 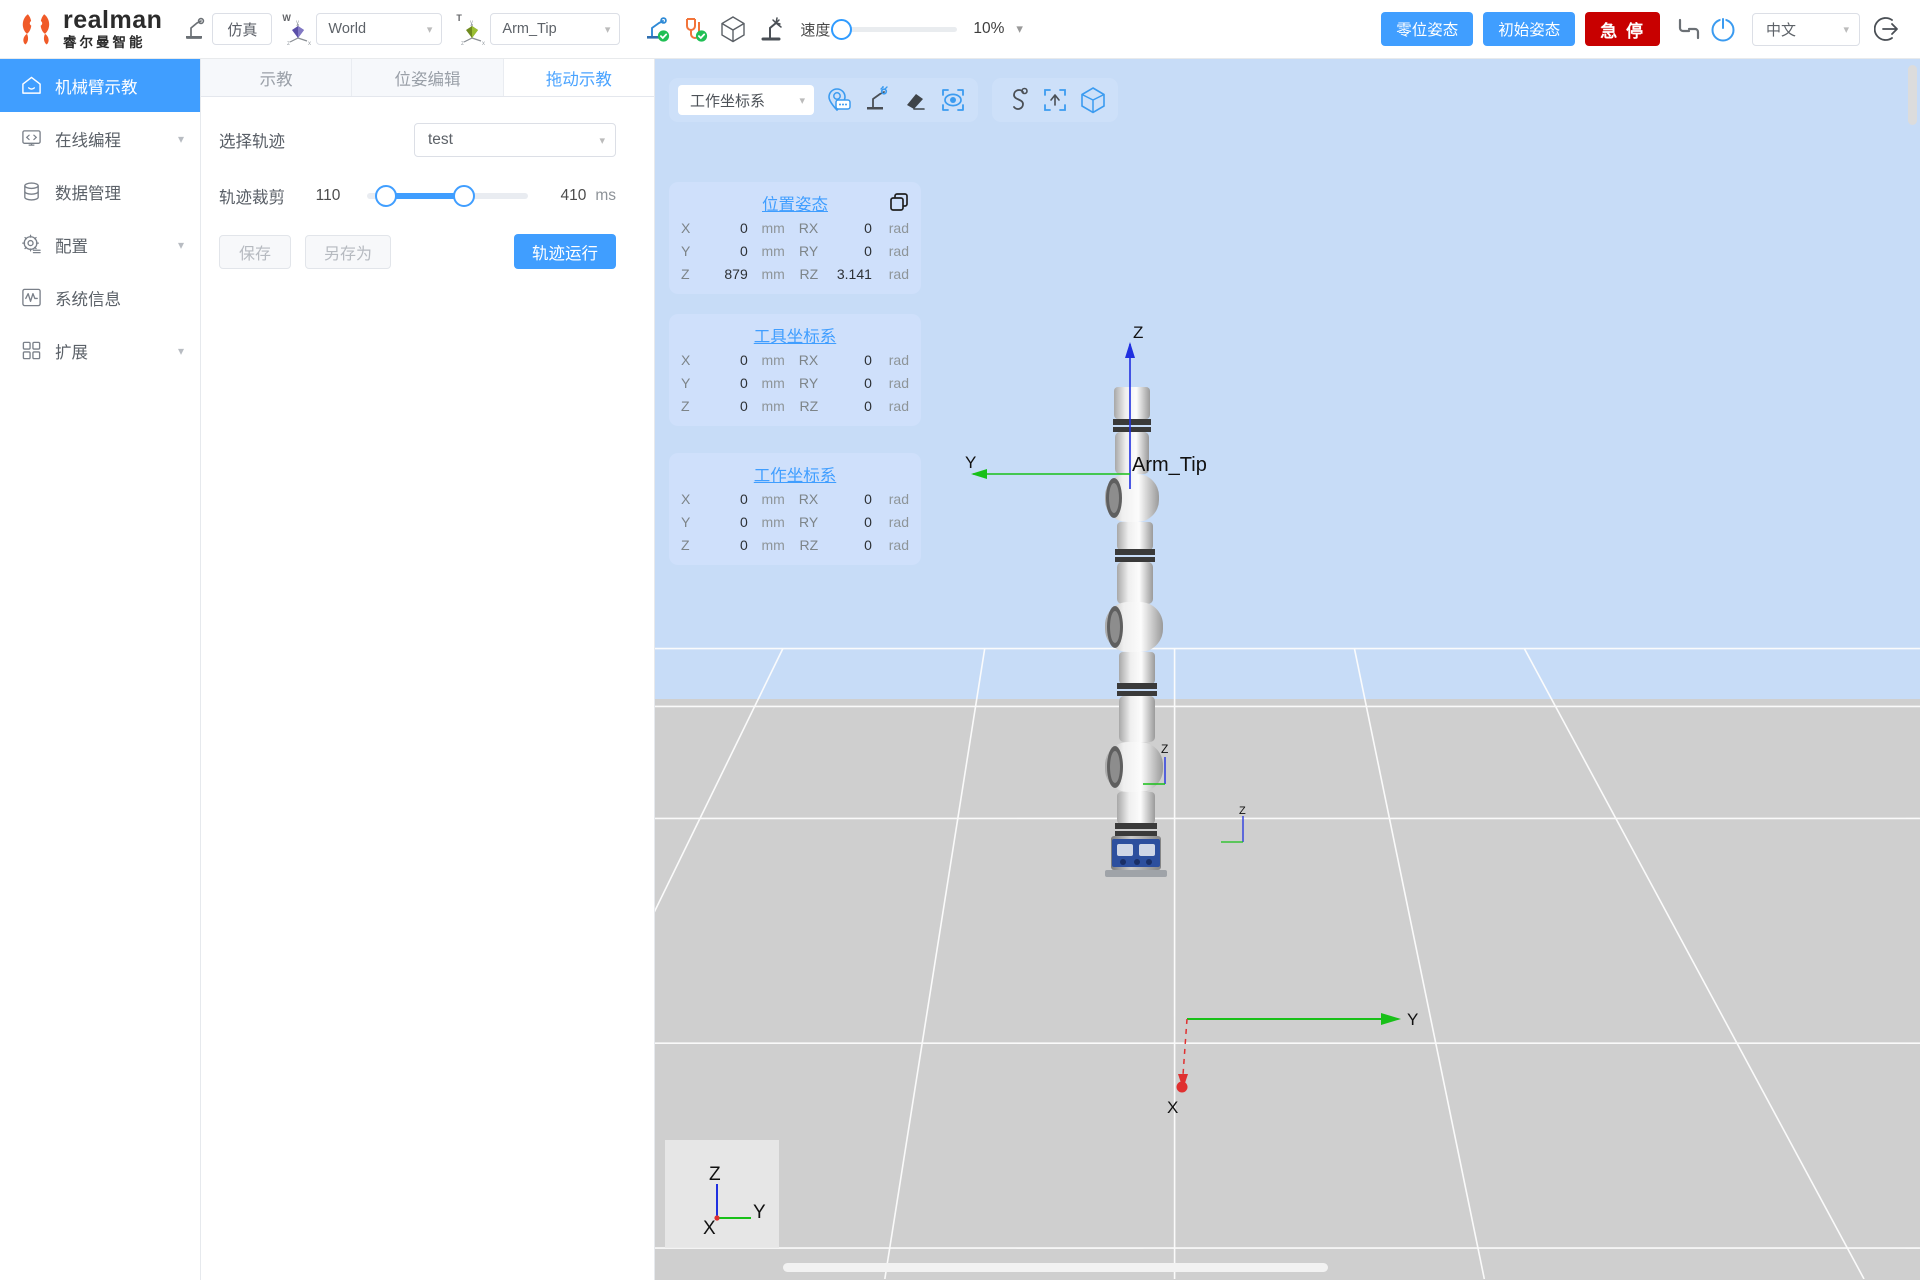 I want to click on card-header: 工作坐标系, so click(x=795, y=474).